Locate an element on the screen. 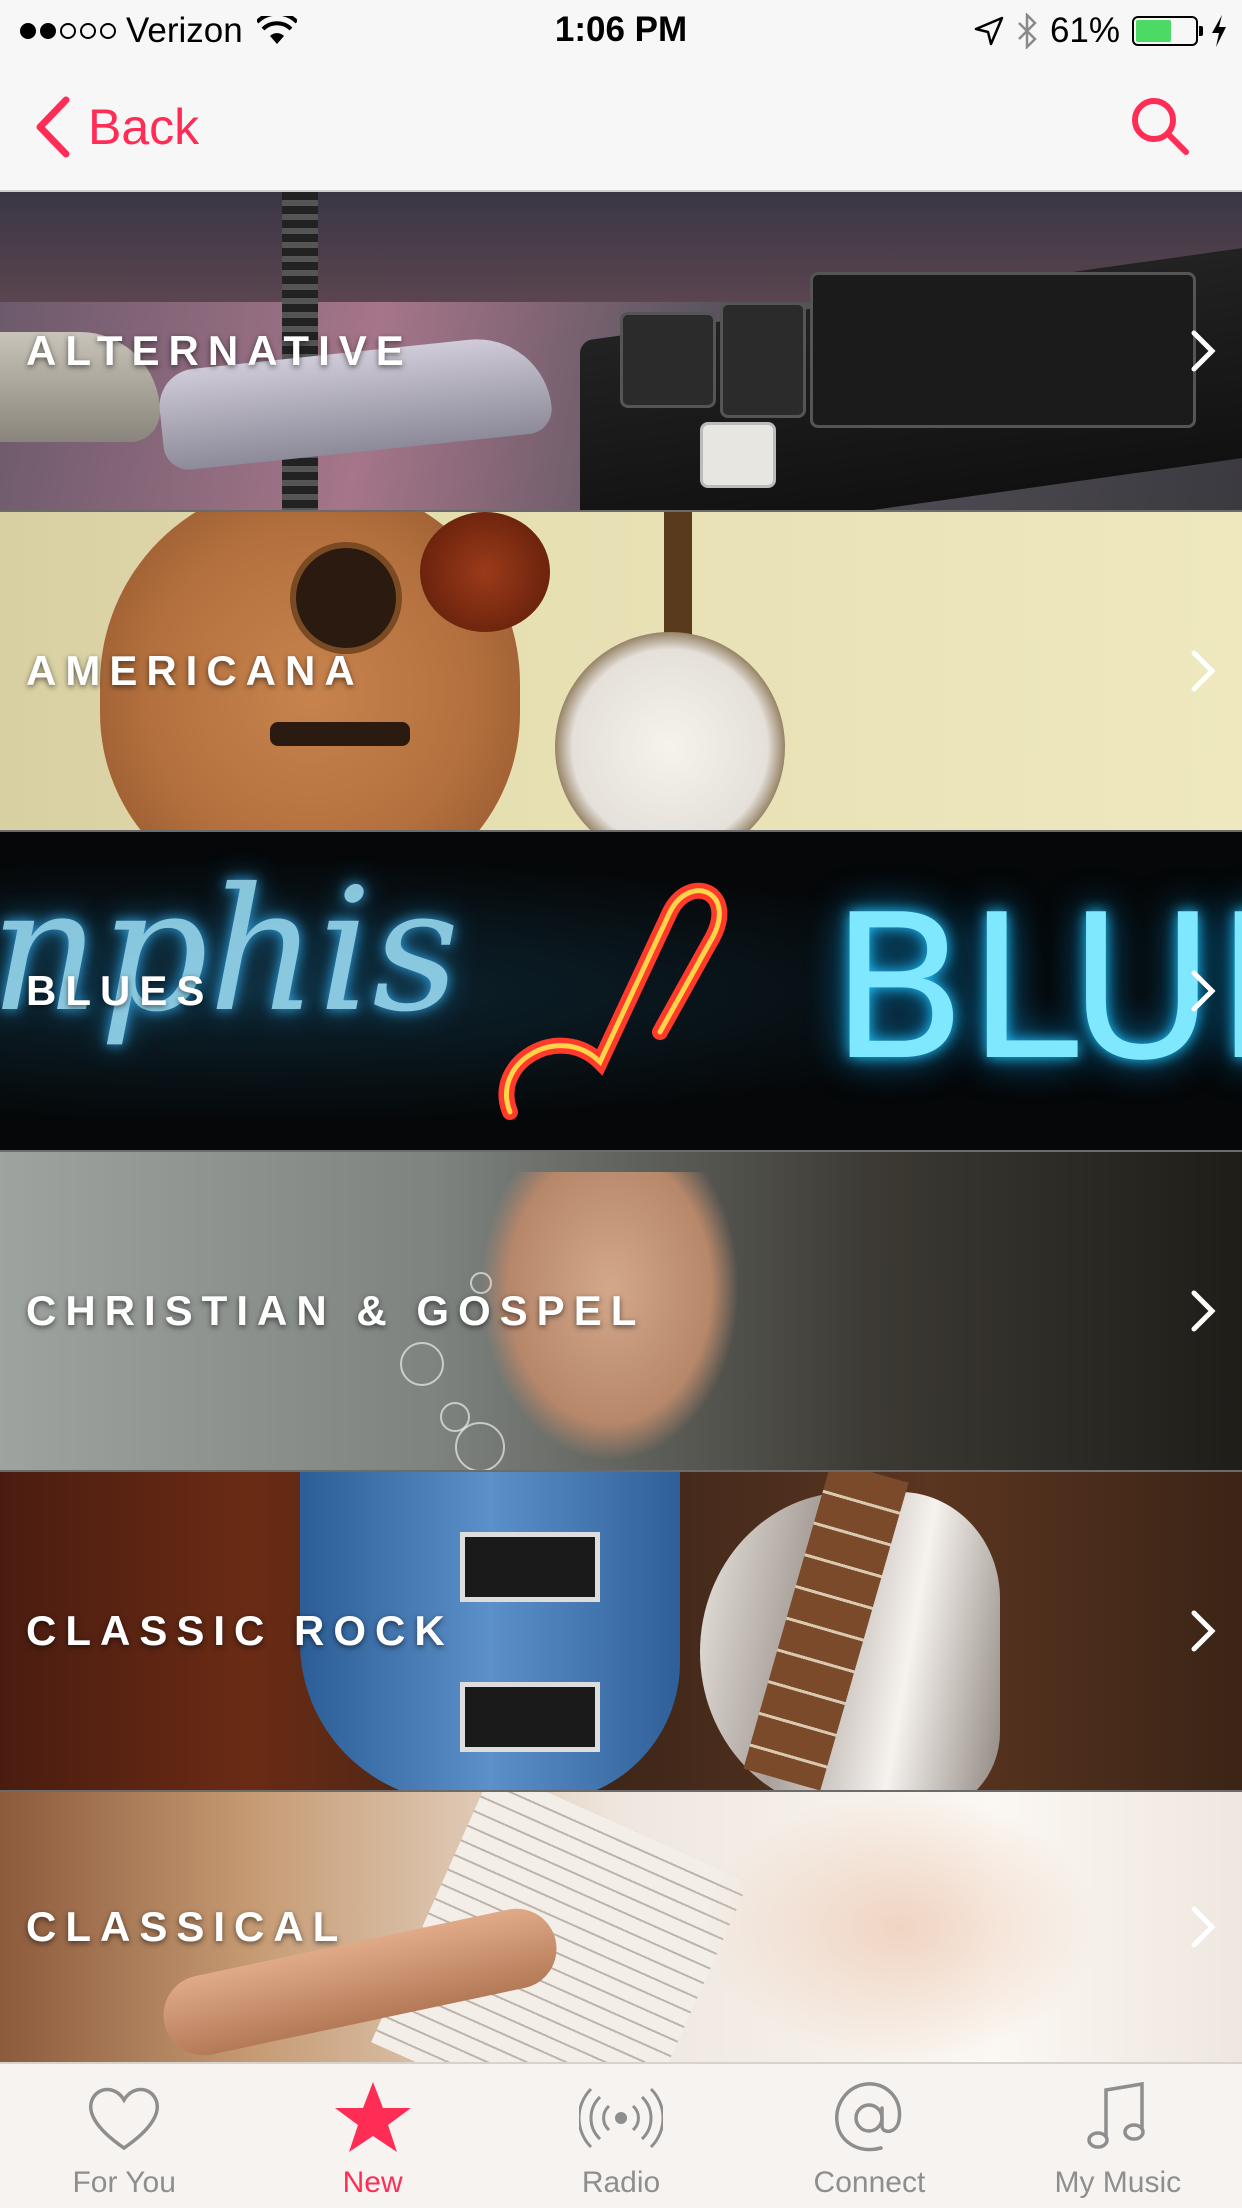  tab-new: New is located at coordinates (372, 2136).